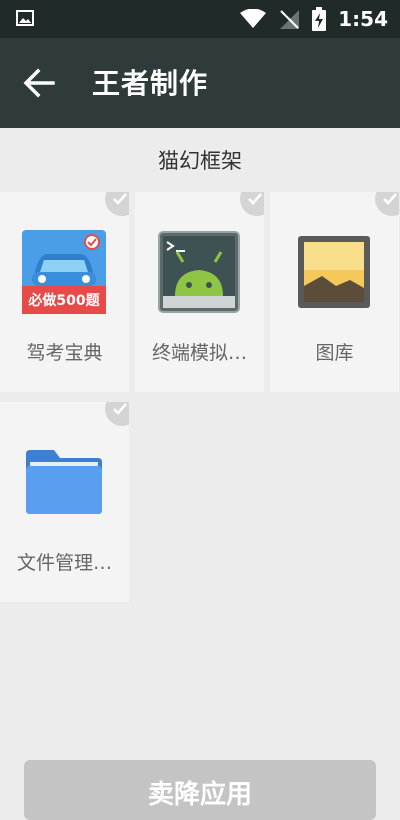 The image size is (400, 820). I want to click on folder-icon, so click(64, 482).